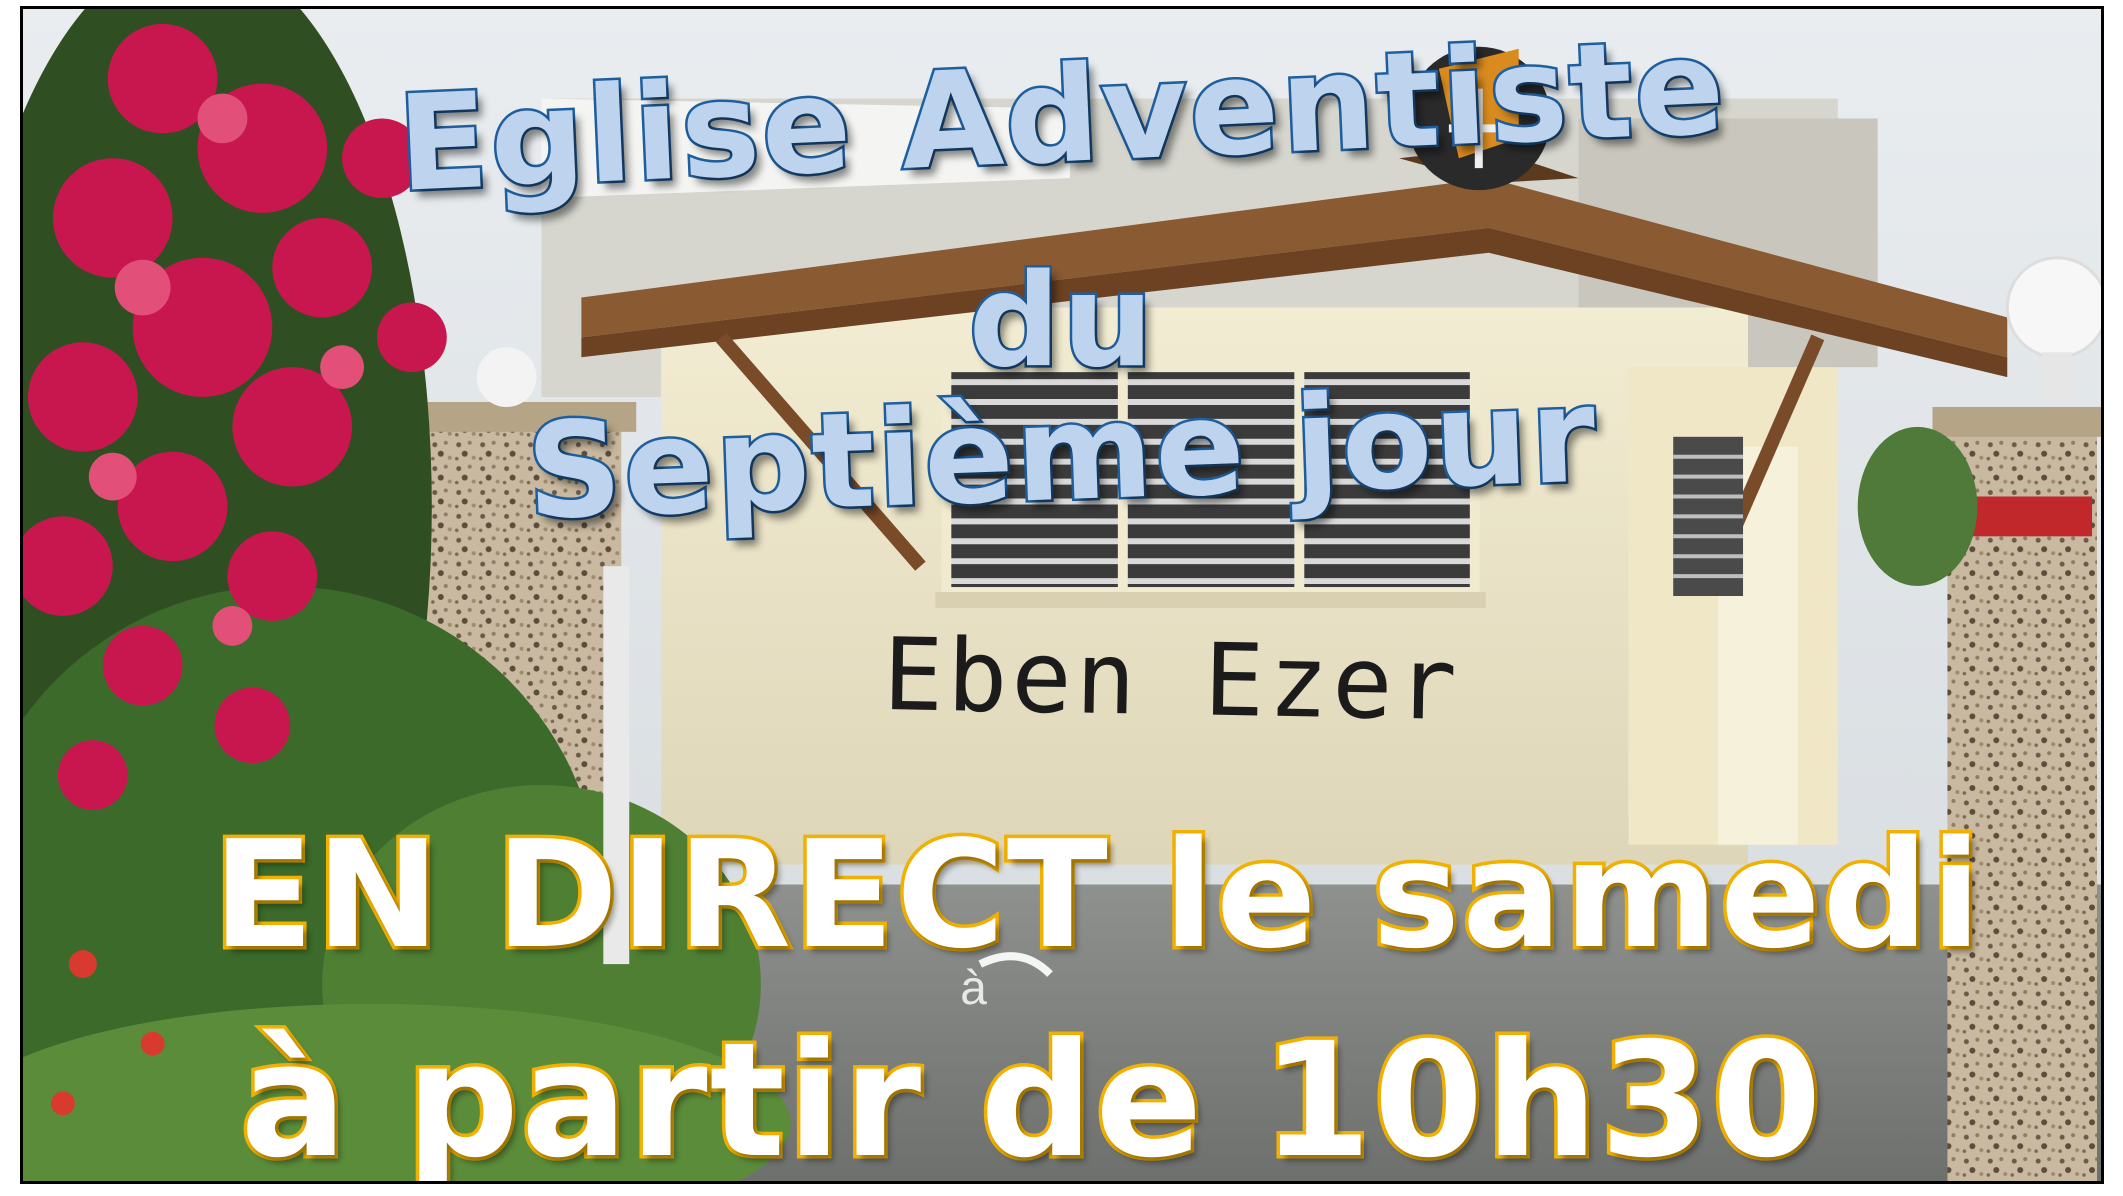  What do you see at coordinates (1172, 679) in the screenshot?
I see `building-sign: Eben Ezer` at bounding box center [1172, 679].